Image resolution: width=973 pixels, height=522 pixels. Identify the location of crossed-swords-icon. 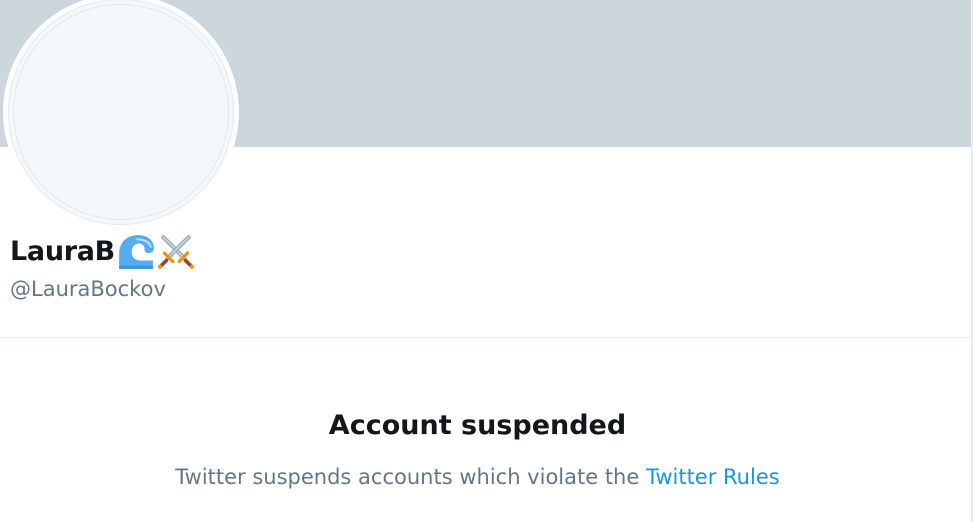
(176, 252).